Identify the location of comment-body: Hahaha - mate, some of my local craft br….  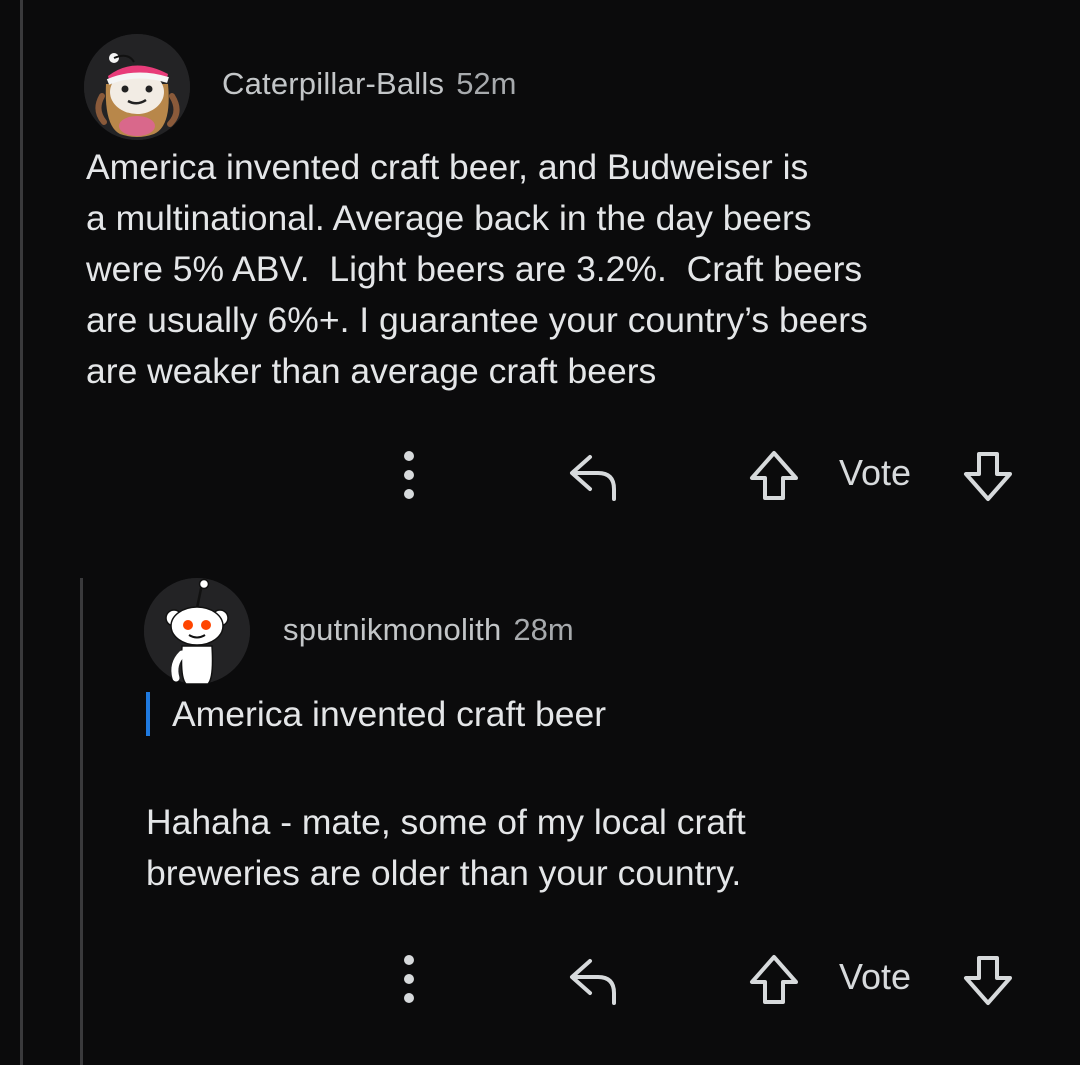
(446, 847).